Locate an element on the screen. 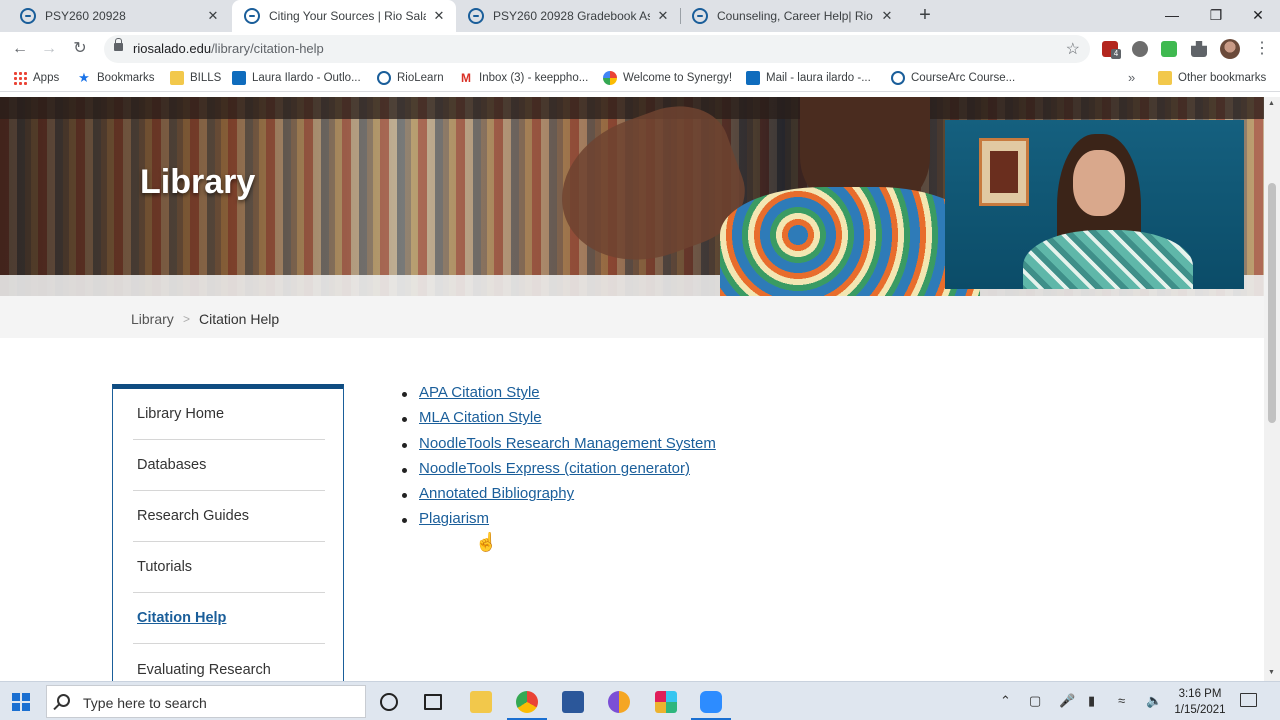 The width and height of the screenshot is (1280, 720). new-tab-button: + is located at coordinates (925, 15).